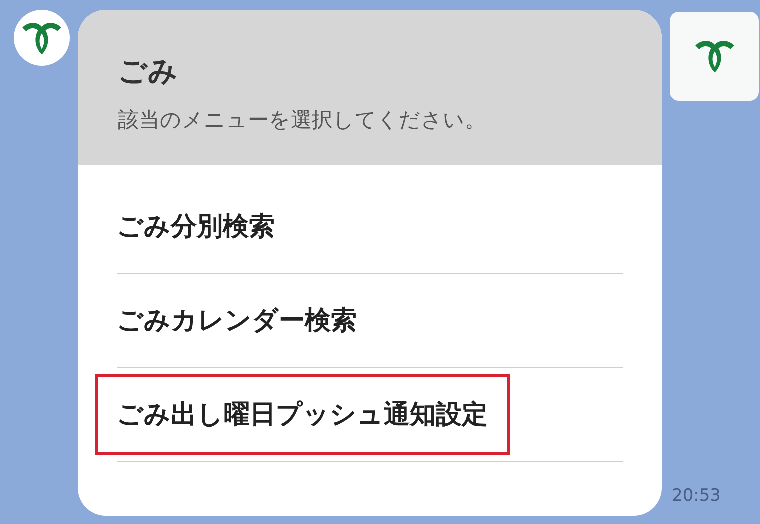 This screenshot has width=760, height=524. What do you see at coordinates (237, 320) in the screenshot?
I see `menu-item: ごみカレンダー検索` at bounding box center [237, 320].